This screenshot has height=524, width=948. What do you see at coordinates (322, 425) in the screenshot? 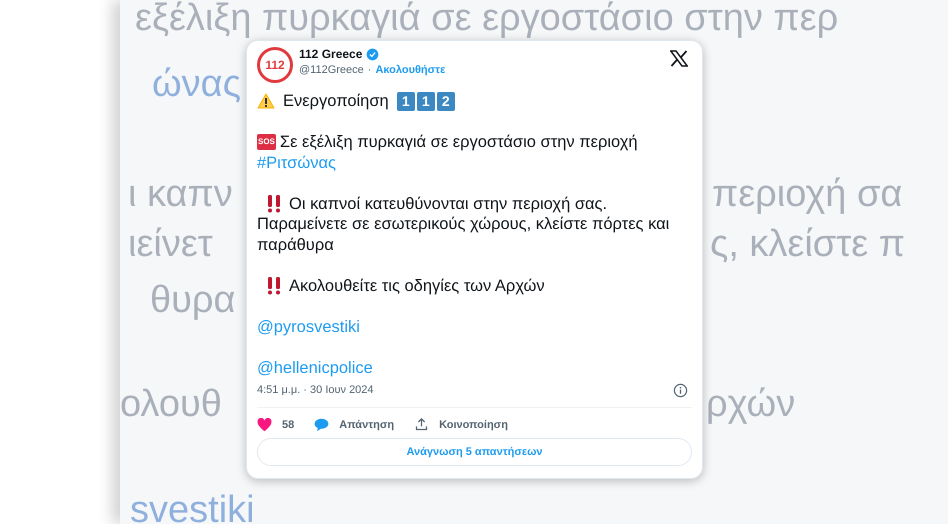
I see `speech-bubble-icon` at bounding box center [322, 425].